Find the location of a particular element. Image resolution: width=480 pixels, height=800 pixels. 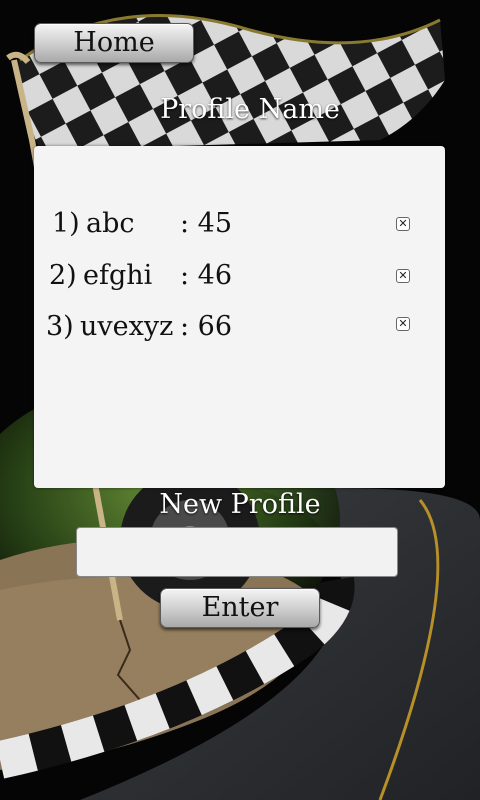

new-profile-title: New Profile is located at coordinates (240, 504).